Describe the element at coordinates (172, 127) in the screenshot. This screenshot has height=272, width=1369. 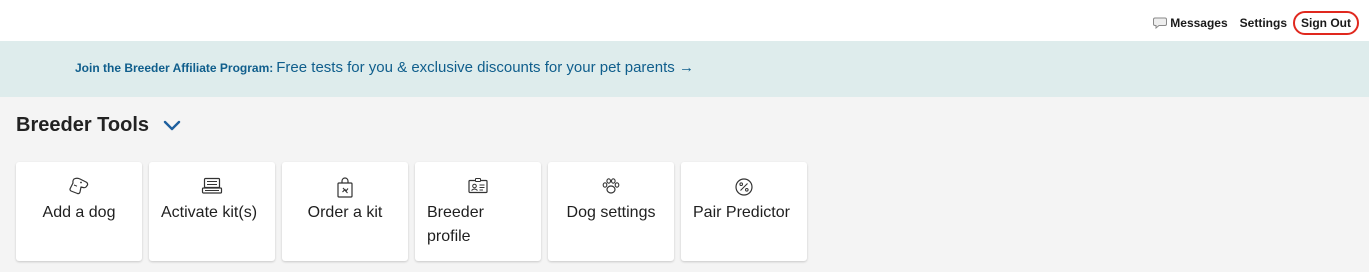
I see `chevron-down-icon` at that location.